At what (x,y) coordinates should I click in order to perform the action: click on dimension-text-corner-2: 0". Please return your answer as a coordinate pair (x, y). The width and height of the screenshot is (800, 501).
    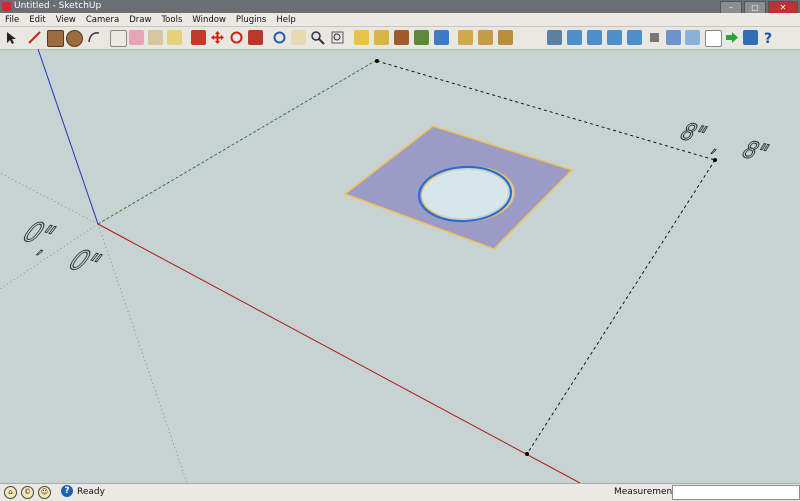
    Looking at the image, I should click on (84, 261).